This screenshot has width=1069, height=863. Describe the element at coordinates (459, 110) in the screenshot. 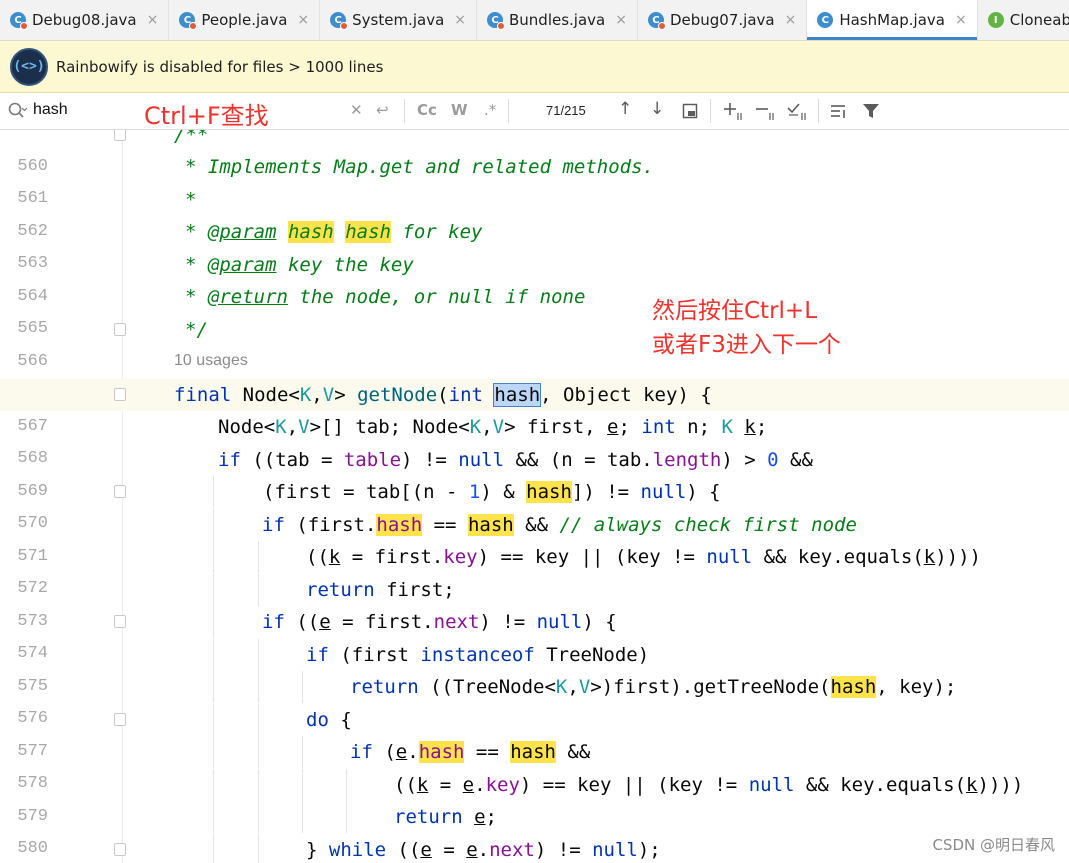

I see `whole-words-toggle: W` at that location.